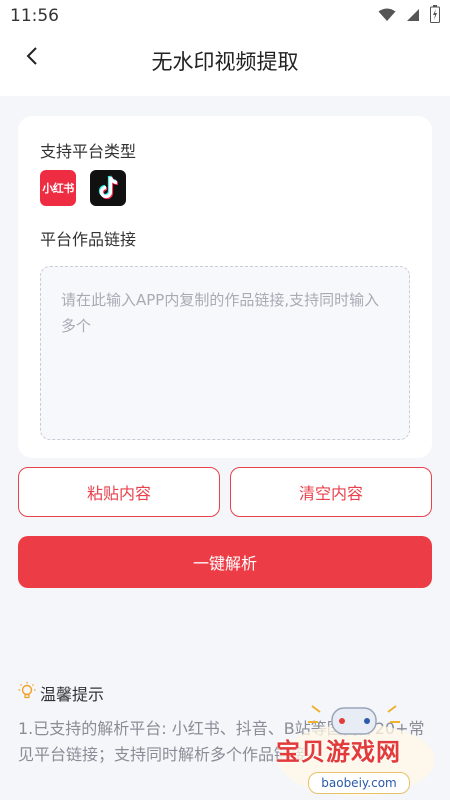 The height and width of the screenshot is (800, 450). I want to click on battery-icon, so click(435, 16).